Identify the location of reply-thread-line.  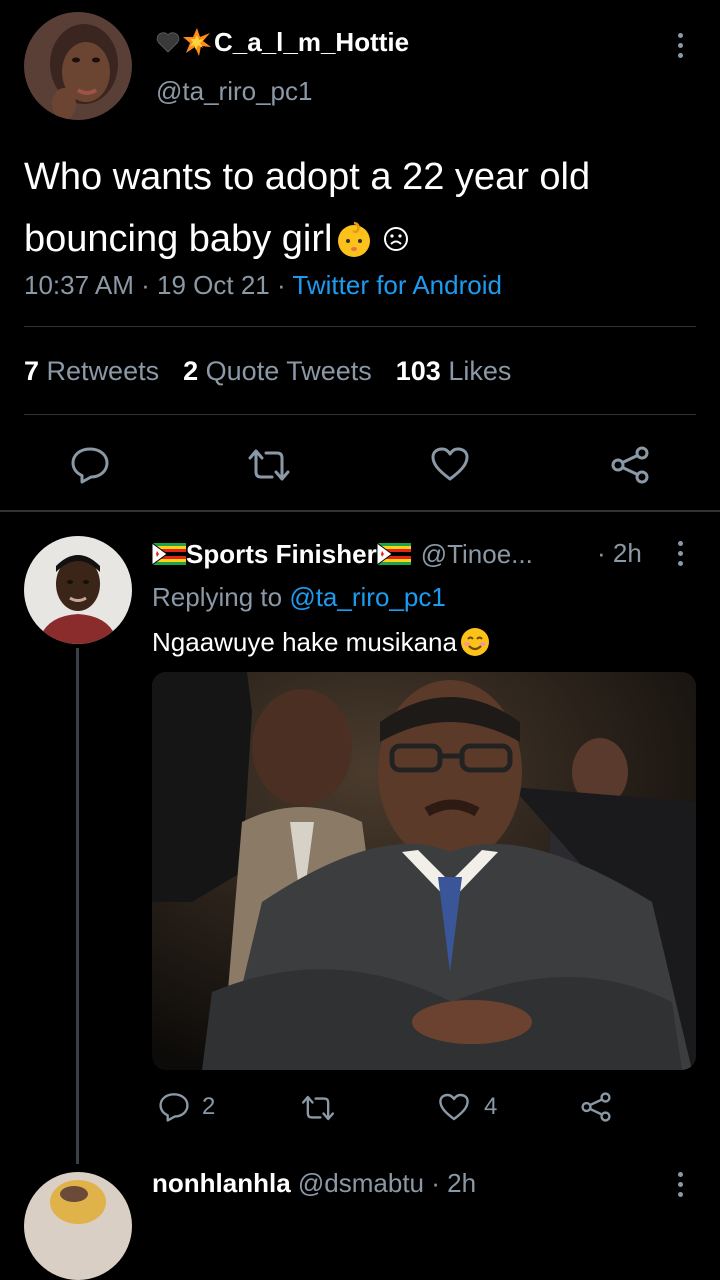
(77, 906).